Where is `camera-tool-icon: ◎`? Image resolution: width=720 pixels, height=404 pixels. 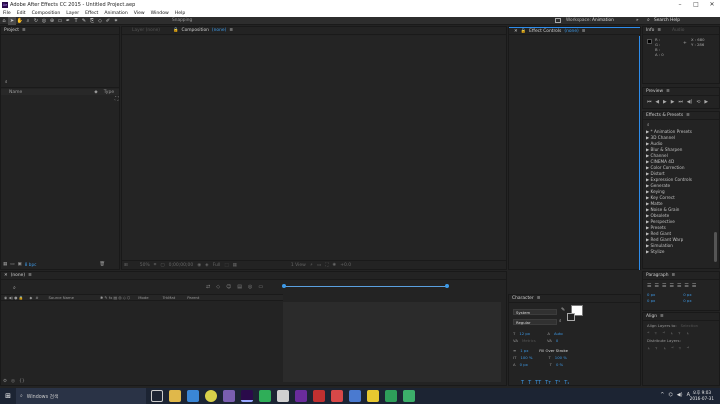 camera-tool-icon: ◎ is located at coordinates (44, 21).